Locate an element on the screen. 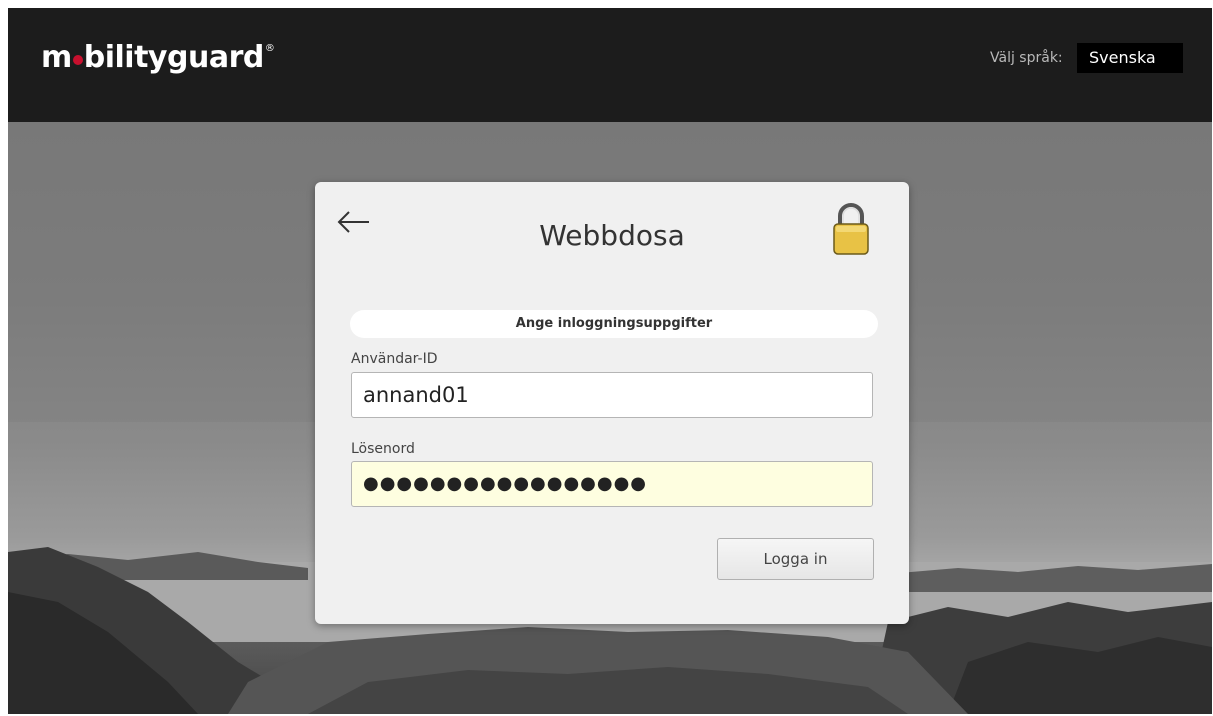  user-id-label: Användar-ID is located at coordinates (394, 359).